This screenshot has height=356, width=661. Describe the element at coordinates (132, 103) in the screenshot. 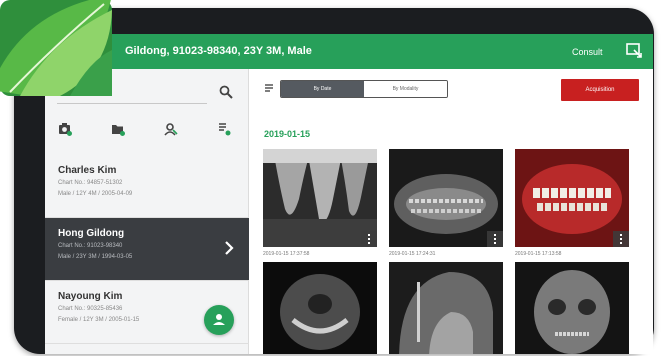

I see `patient-search-input` at that location.